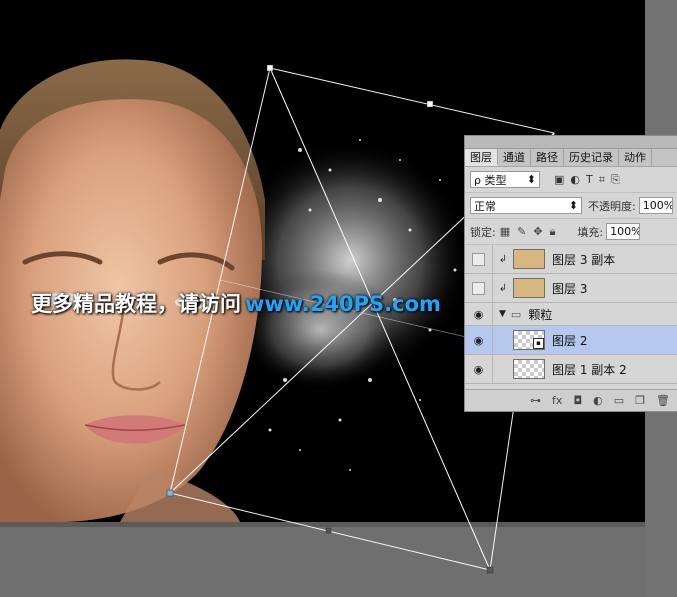 Image resolution: width=677 pixels, height=597 pixels. Describe the element at coordinates (575, 180) in the screenshot. I see `adjustment-filter-icon: ◐` at that location.